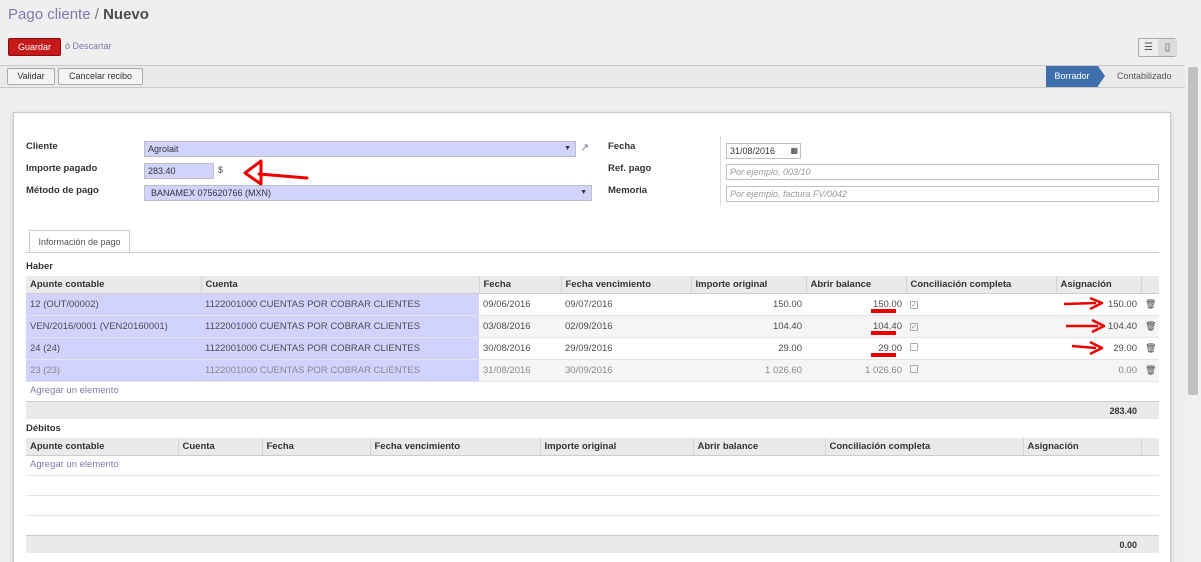  I want to click on cell-due: 29/09/2016, so click(626, 348).